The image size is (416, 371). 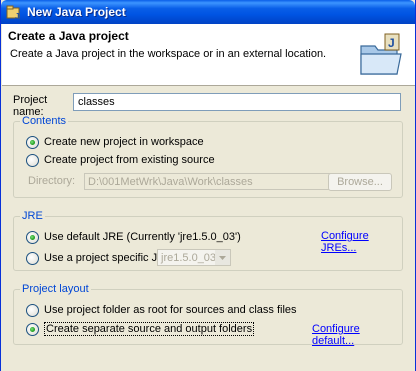 I want to click on create-from-existing-option: Create project from existing source, so click(x=120, y=160).